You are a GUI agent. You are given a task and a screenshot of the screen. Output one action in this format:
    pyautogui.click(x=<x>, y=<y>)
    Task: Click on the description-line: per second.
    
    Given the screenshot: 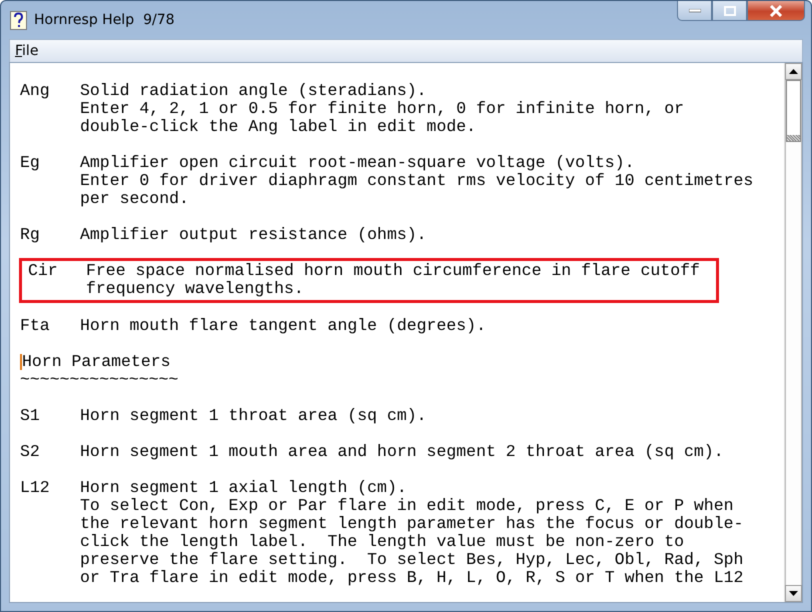 What is the action you would take?
    pyautogui.click(x=135, y=199)
    